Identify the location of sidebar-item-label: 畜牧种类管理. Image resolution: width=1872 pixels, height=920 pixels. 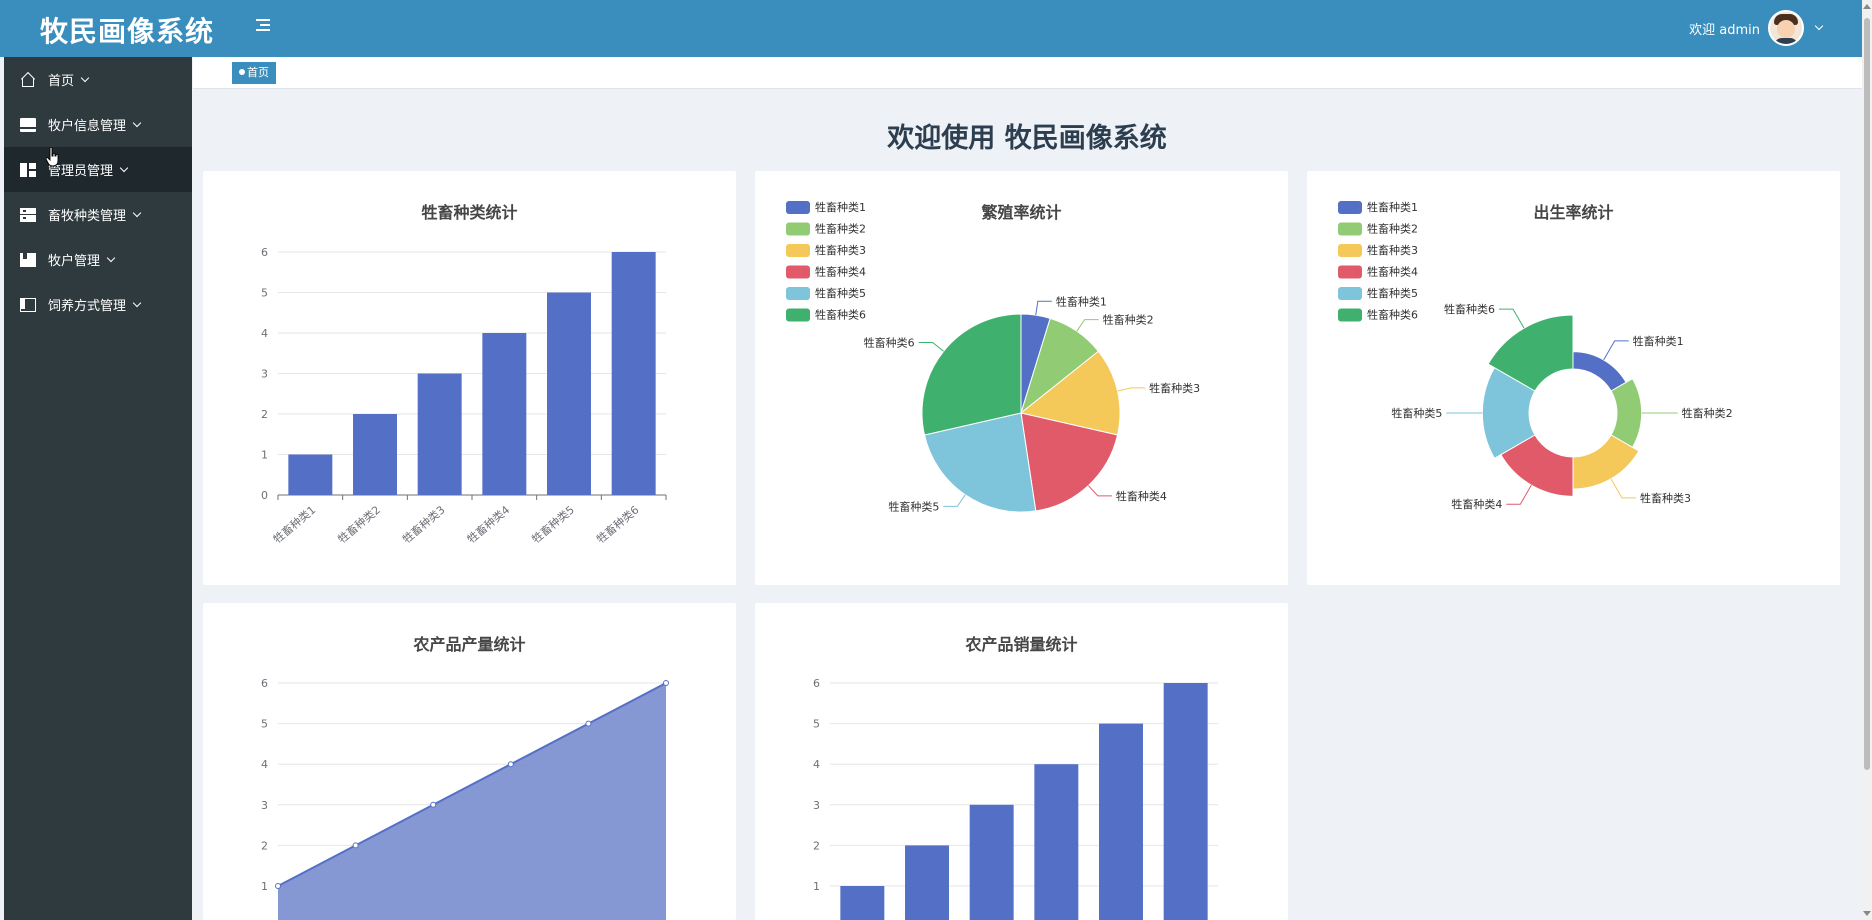
(87, 216).